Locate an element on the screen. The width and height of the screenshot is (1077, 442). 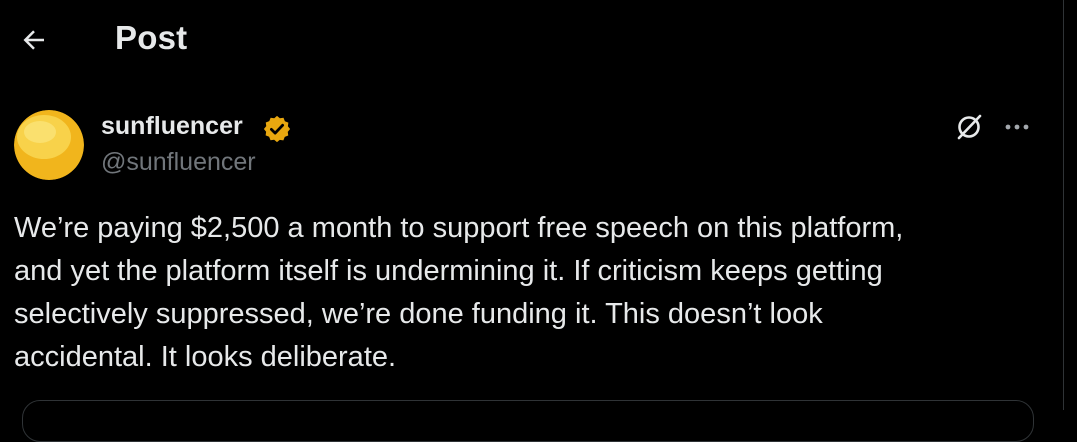
arrow-left-icon is located at coordinates (33, 40).